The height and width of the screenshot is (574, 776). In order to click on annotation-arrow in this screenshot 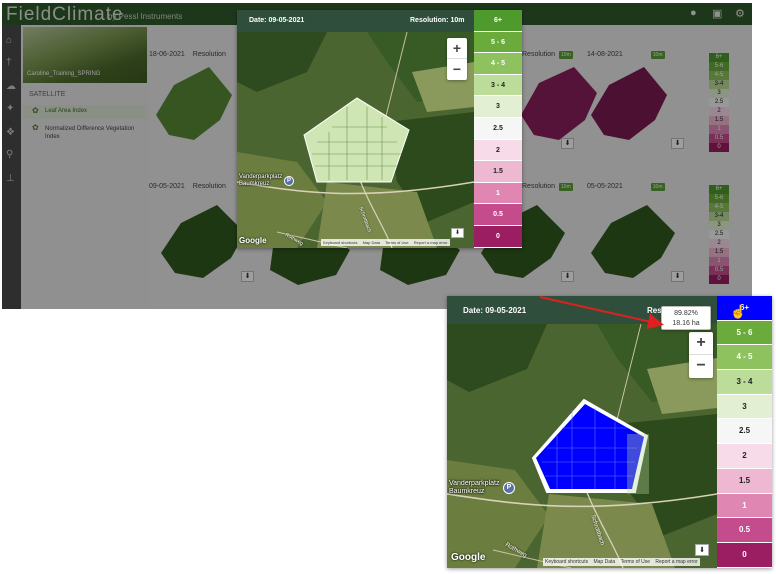, I will do `click(601, 313)`.